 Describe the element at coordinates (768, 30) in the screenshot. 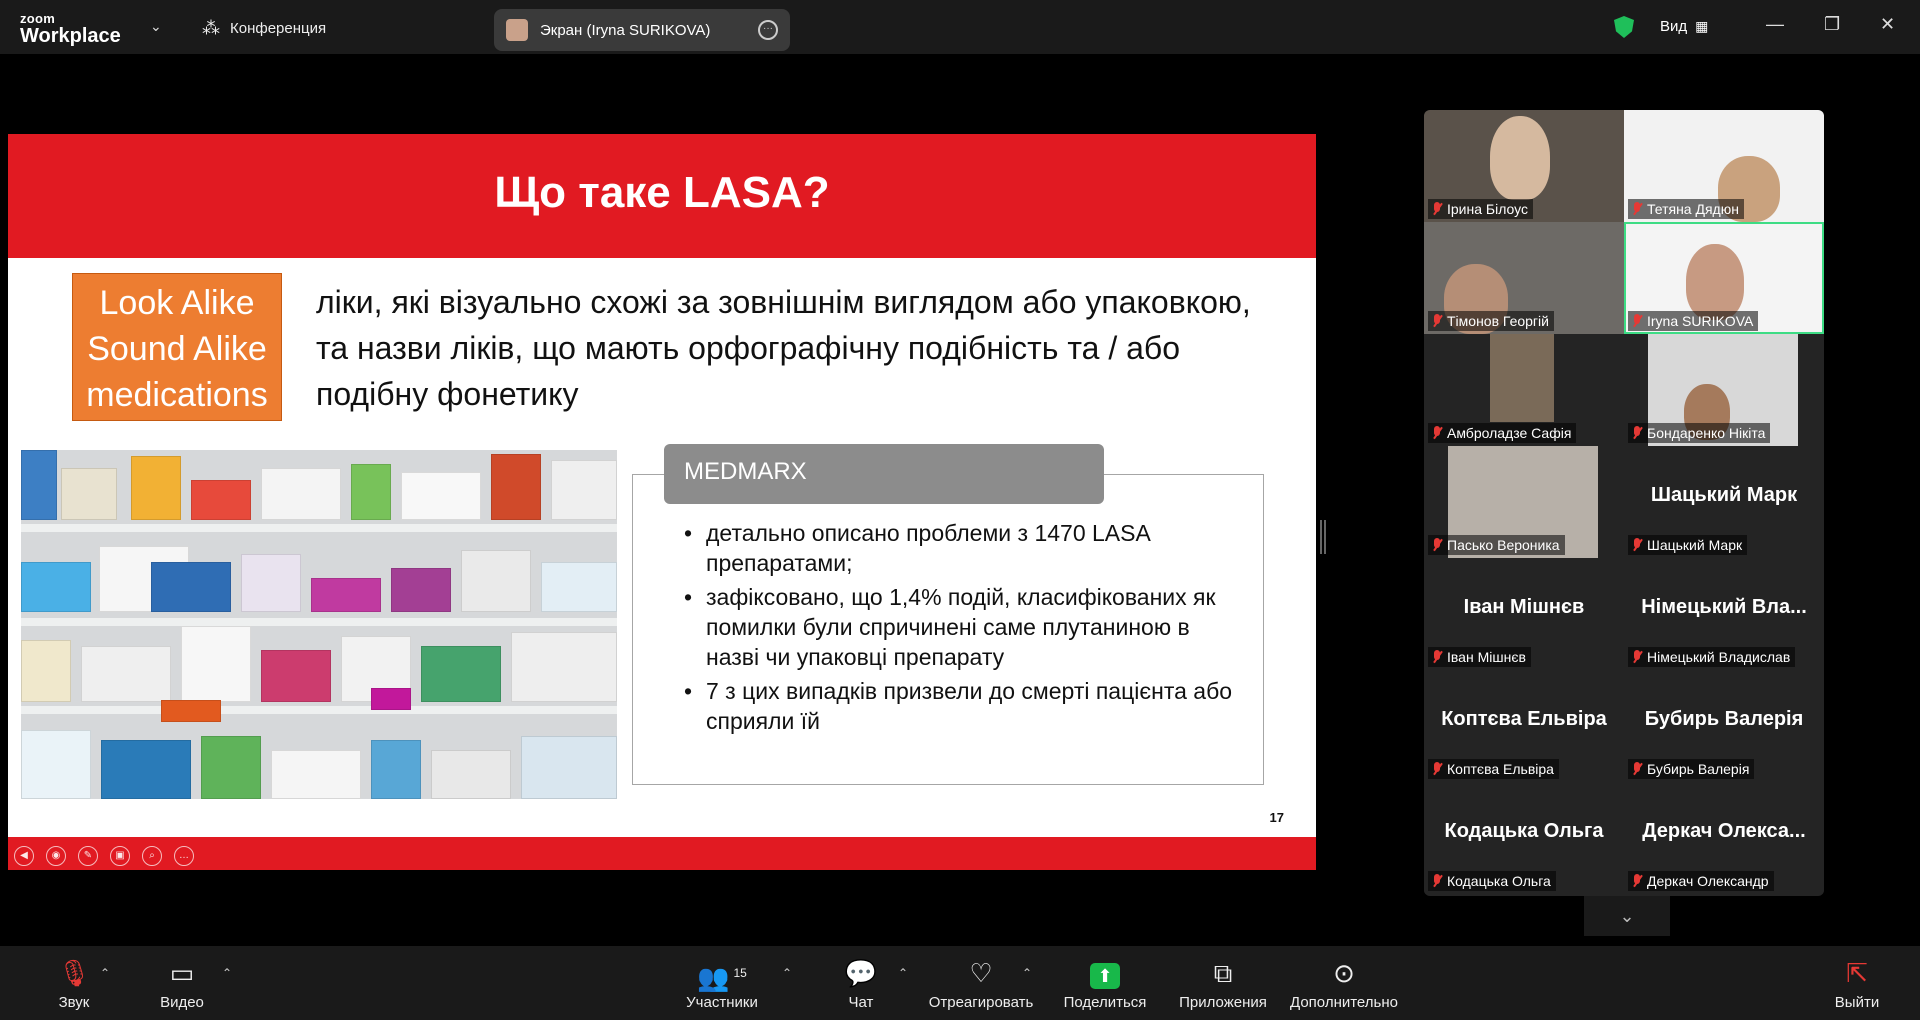

I see `more-icon: ···` at that location.